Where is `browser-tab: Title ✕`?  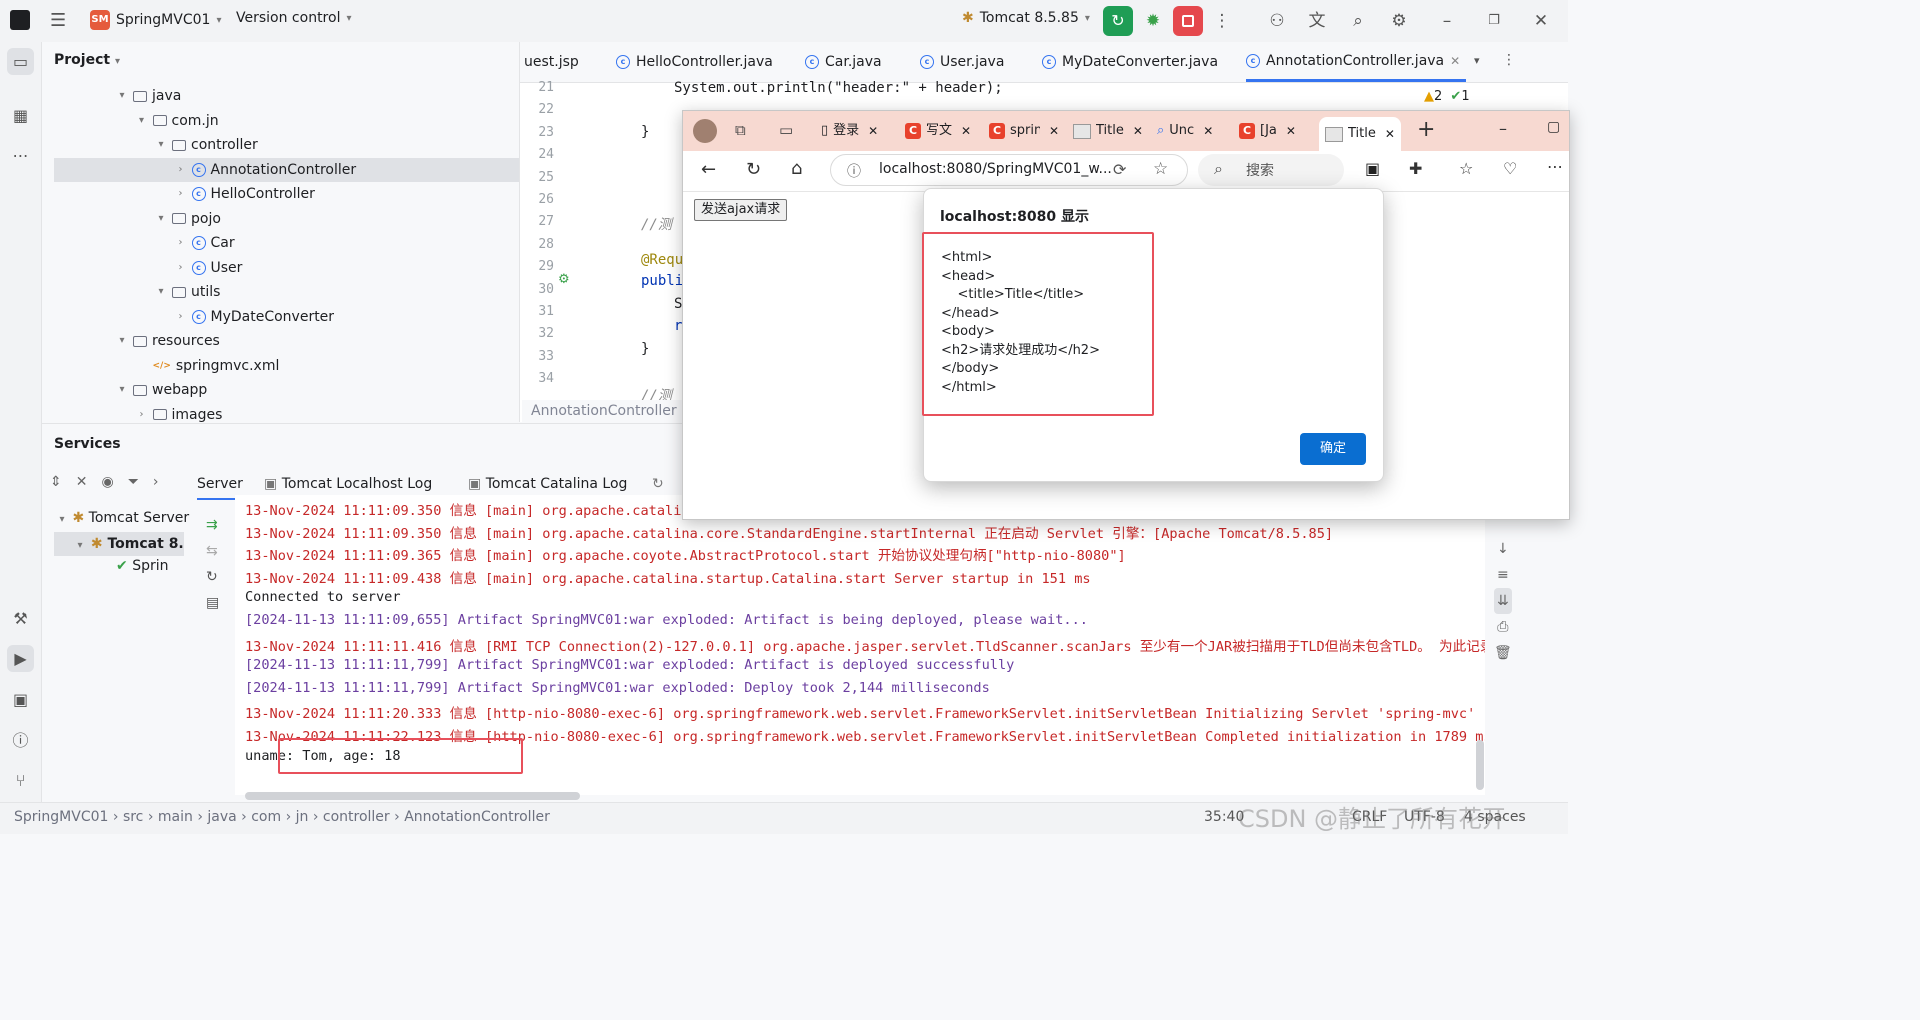
browser-tab: Title ✕ is located at coordinates (1108, 131).